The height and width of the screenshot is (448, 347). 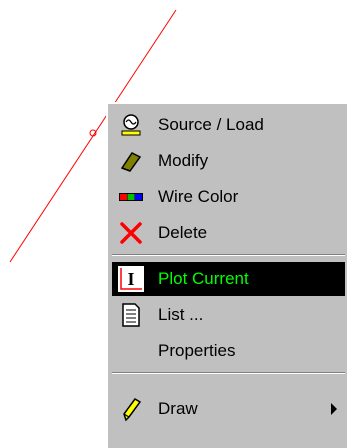 What do you see at coordinates (203, 278) in the screenshot?
I see `menu-item-label: Plot Current` at bounding box center [203, 278].